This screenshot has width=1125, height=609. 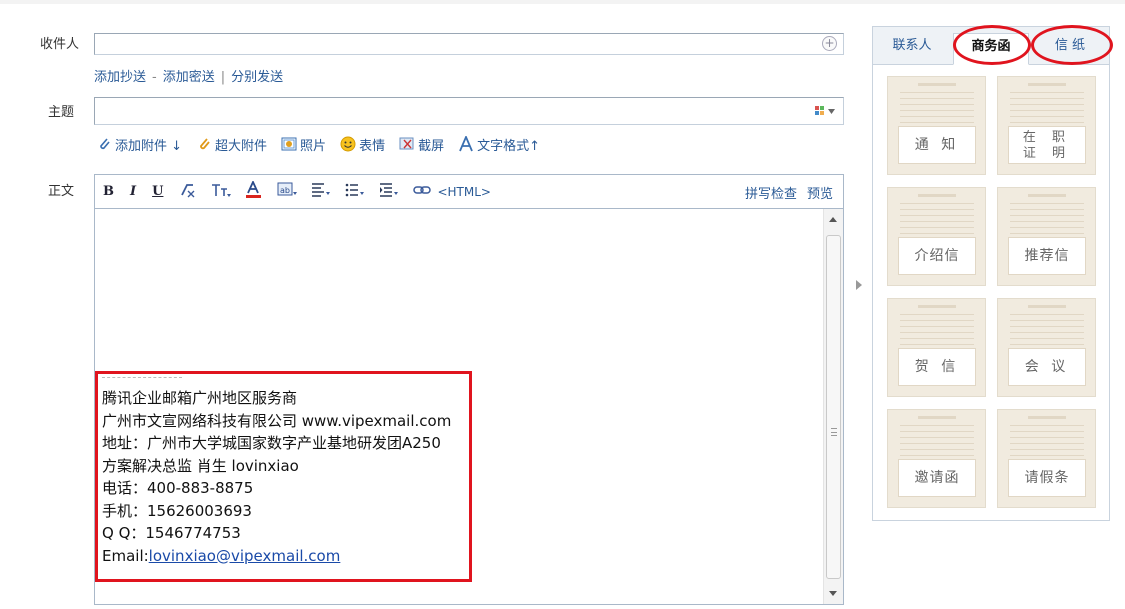 What do you see at coordinates (406, 143) in the screenshot?
I see `scissors-icon` at bounding box center [406, 143].